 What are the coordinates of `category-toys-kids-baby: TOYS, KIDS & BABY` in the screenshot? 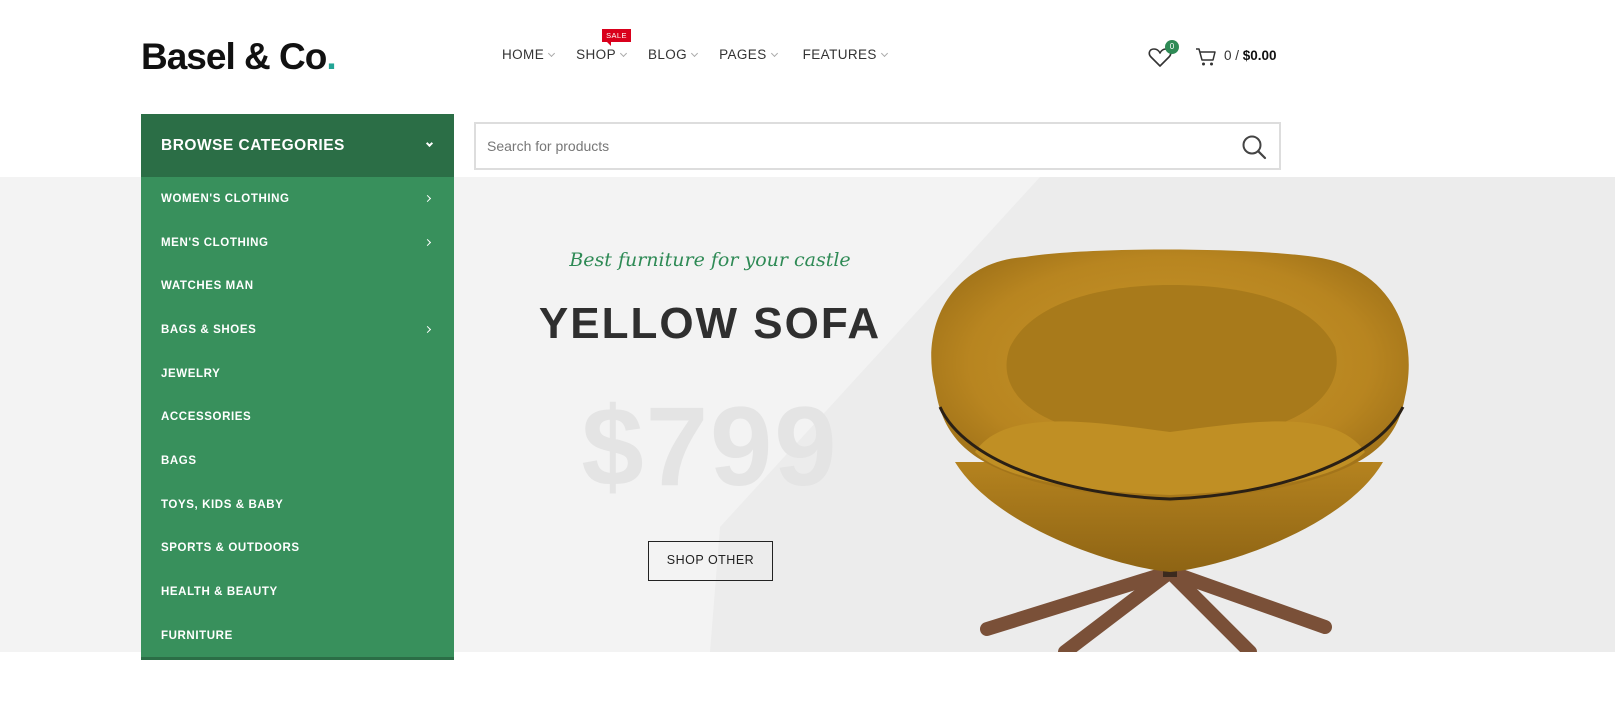 It's located at (297, 505).